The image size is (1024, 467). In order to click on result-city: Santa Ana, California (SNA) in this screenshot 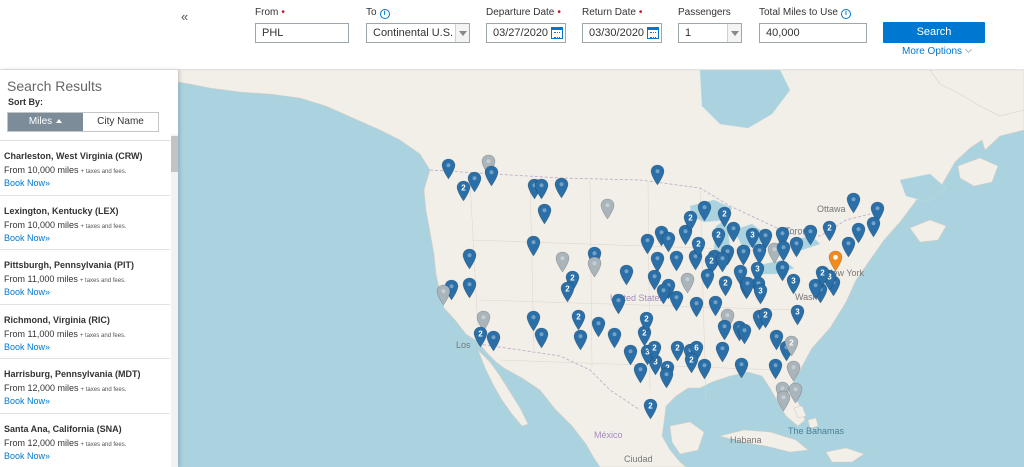, I will do `click(87, 429)`.